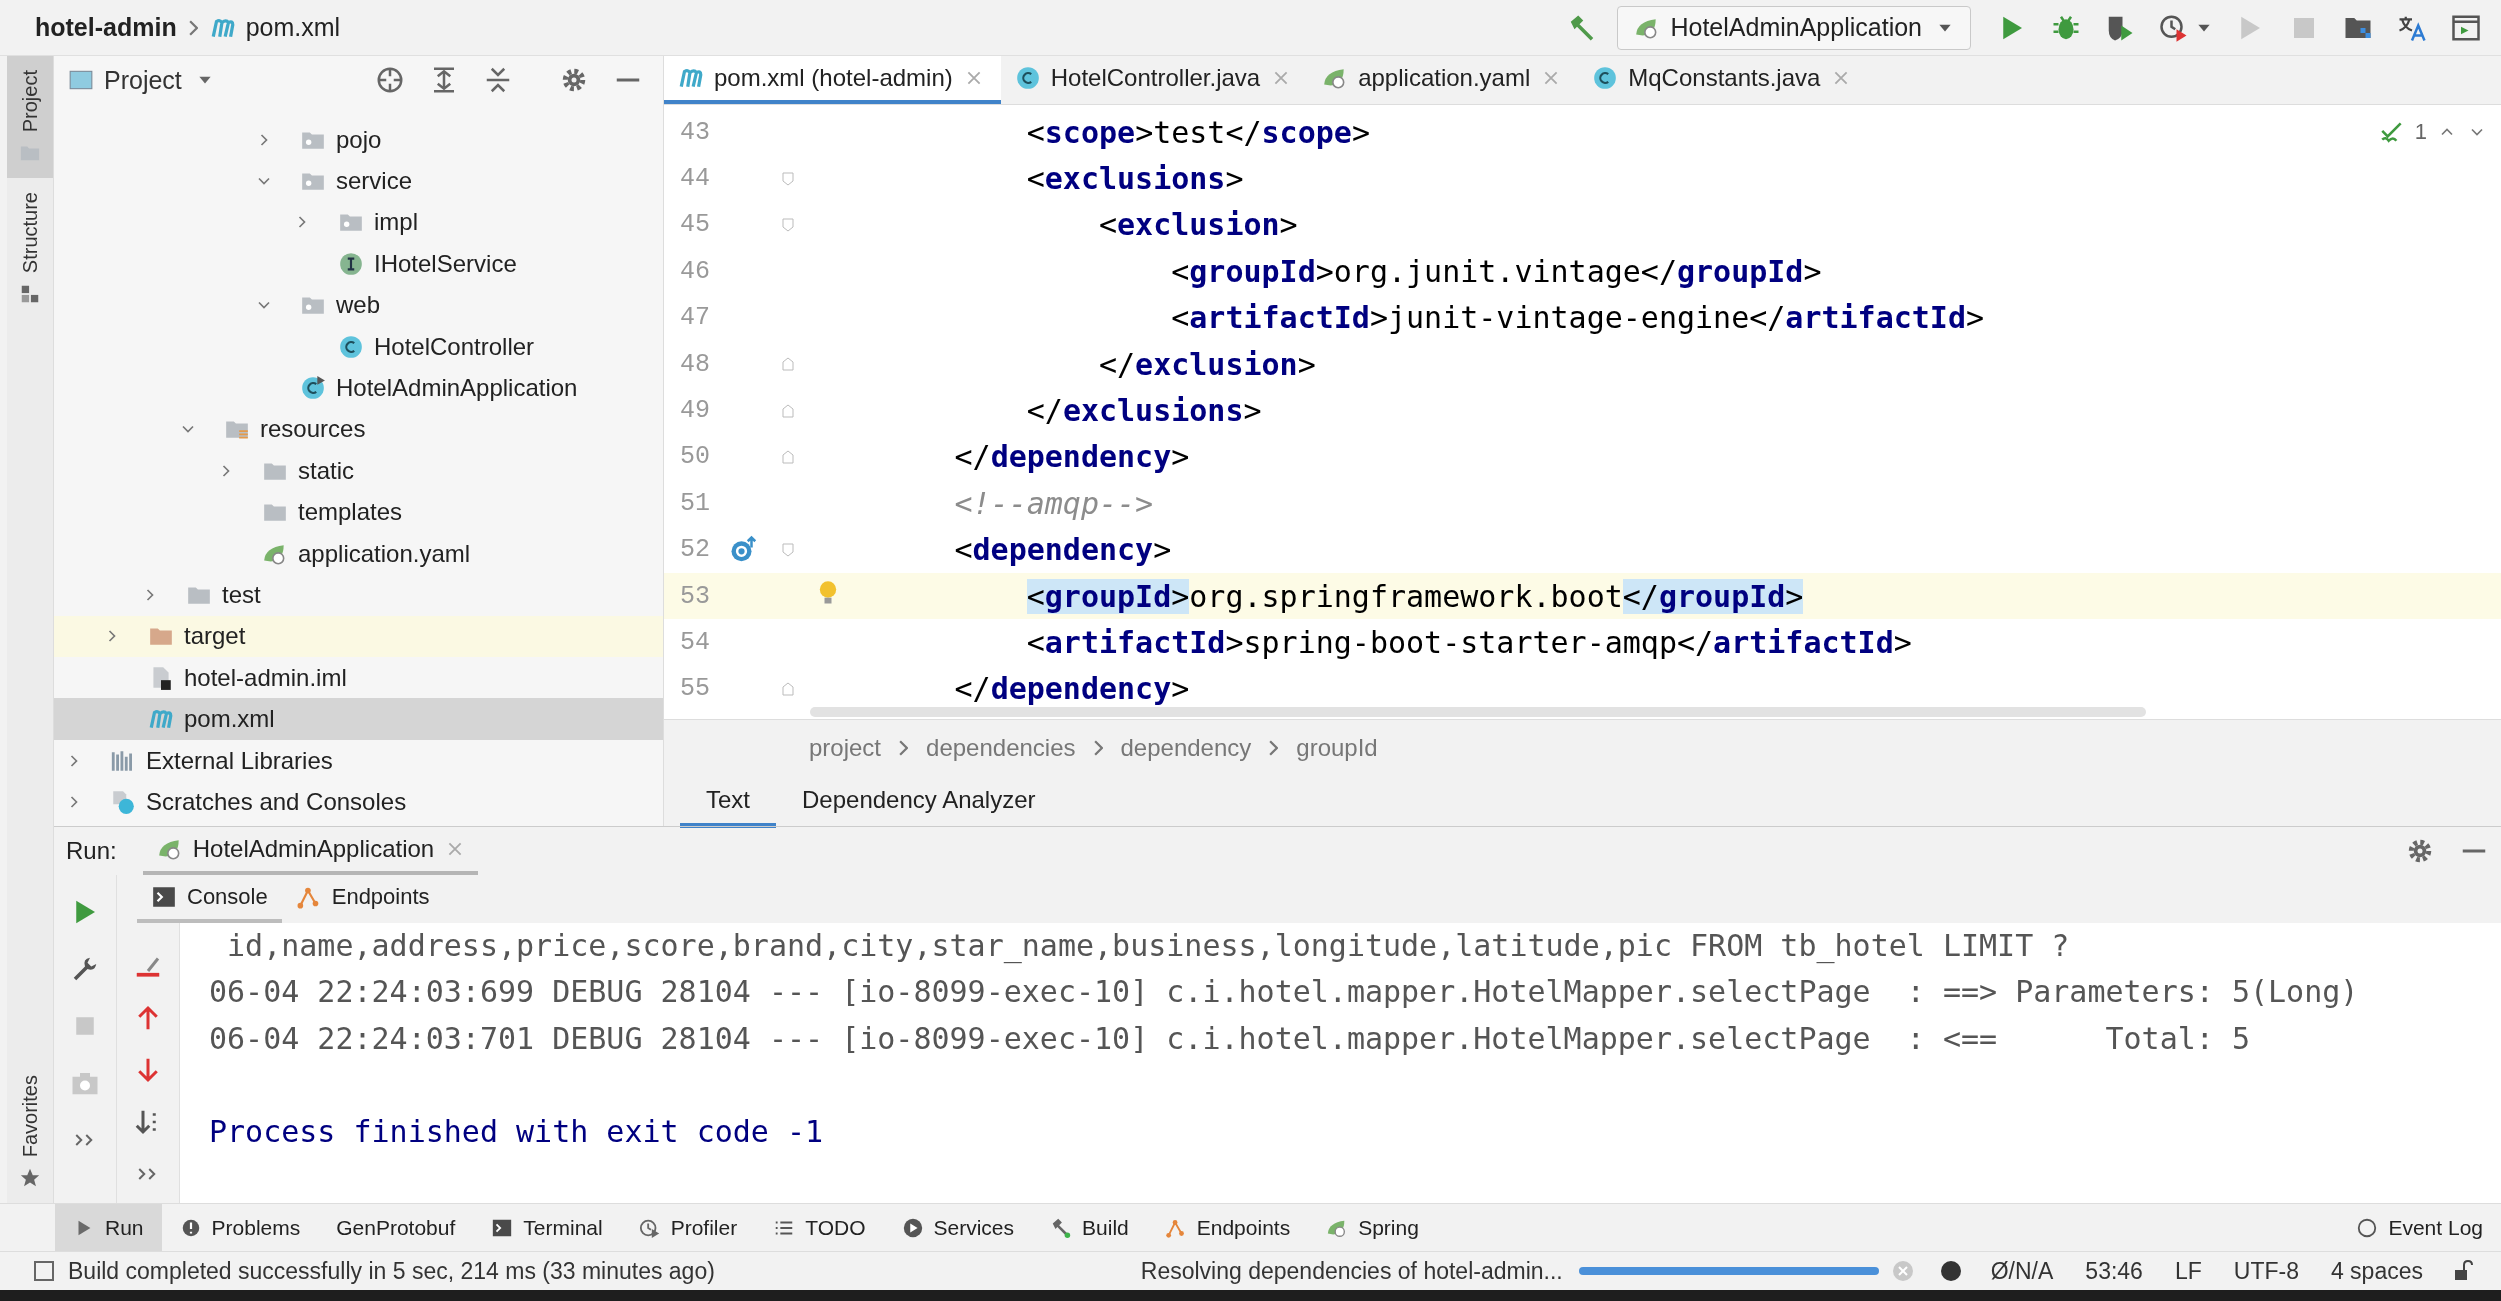 This screenshot has height=1301, width=2501. I want to click on code-line: <dependency>, so click(1062, 550).